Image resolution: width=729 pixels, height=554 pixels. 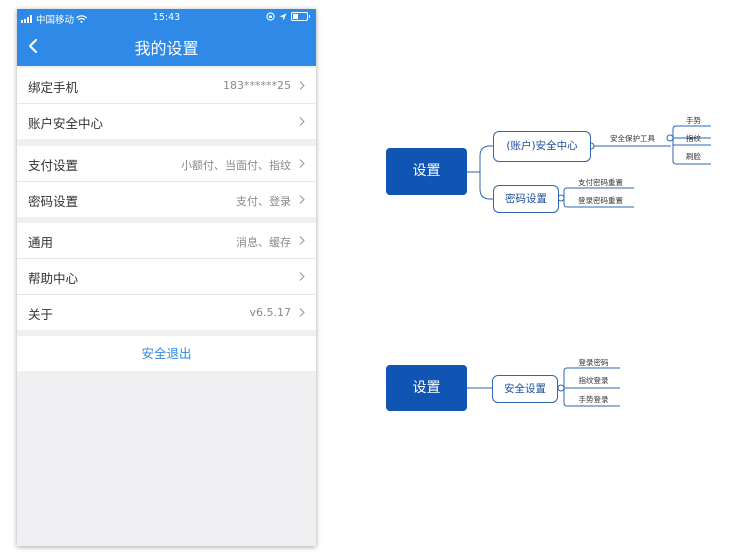 I want to click on mindmap1-edge-label: 安全保护工具, so click(x=632, y=138).